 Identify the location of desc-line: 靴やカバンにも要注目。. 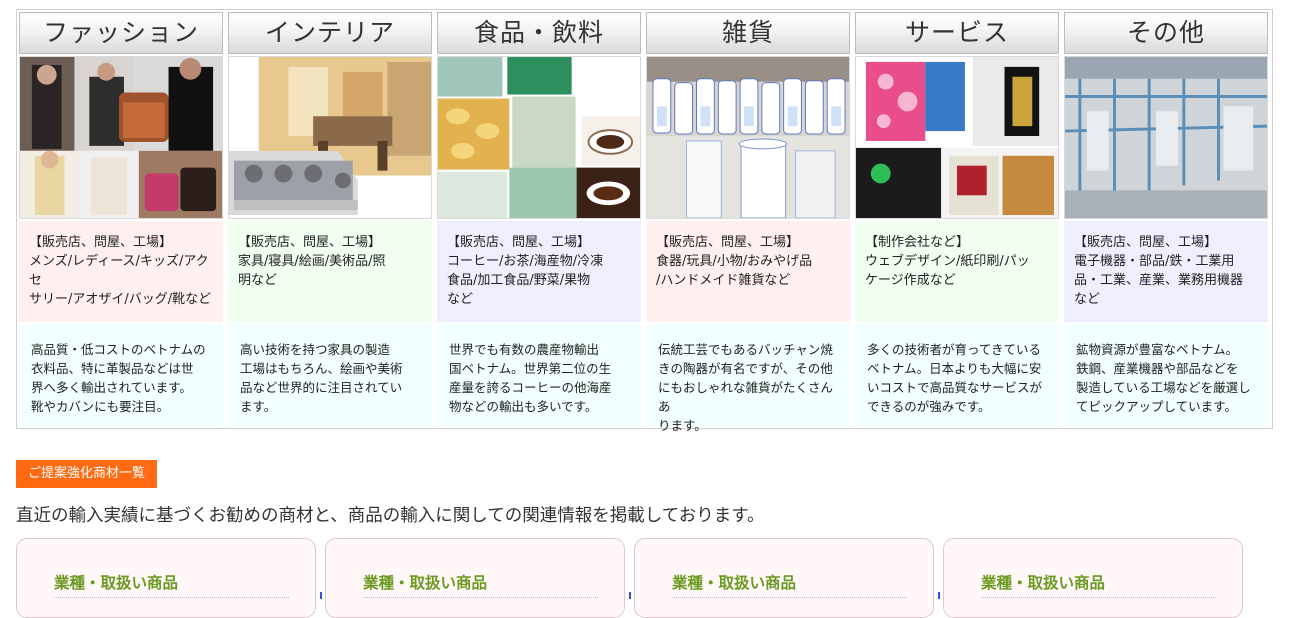
(100, 406).